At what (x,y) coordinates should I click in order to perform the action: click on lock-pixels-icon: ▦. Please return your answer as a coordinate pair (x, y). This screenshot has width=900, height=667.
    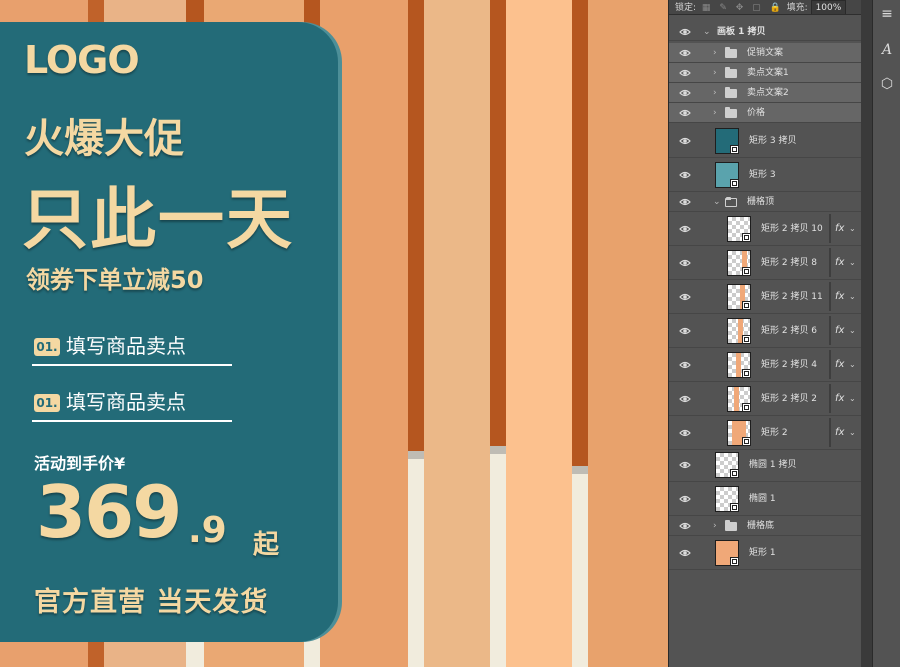
    Looking at the image, I should click on (706, 8).